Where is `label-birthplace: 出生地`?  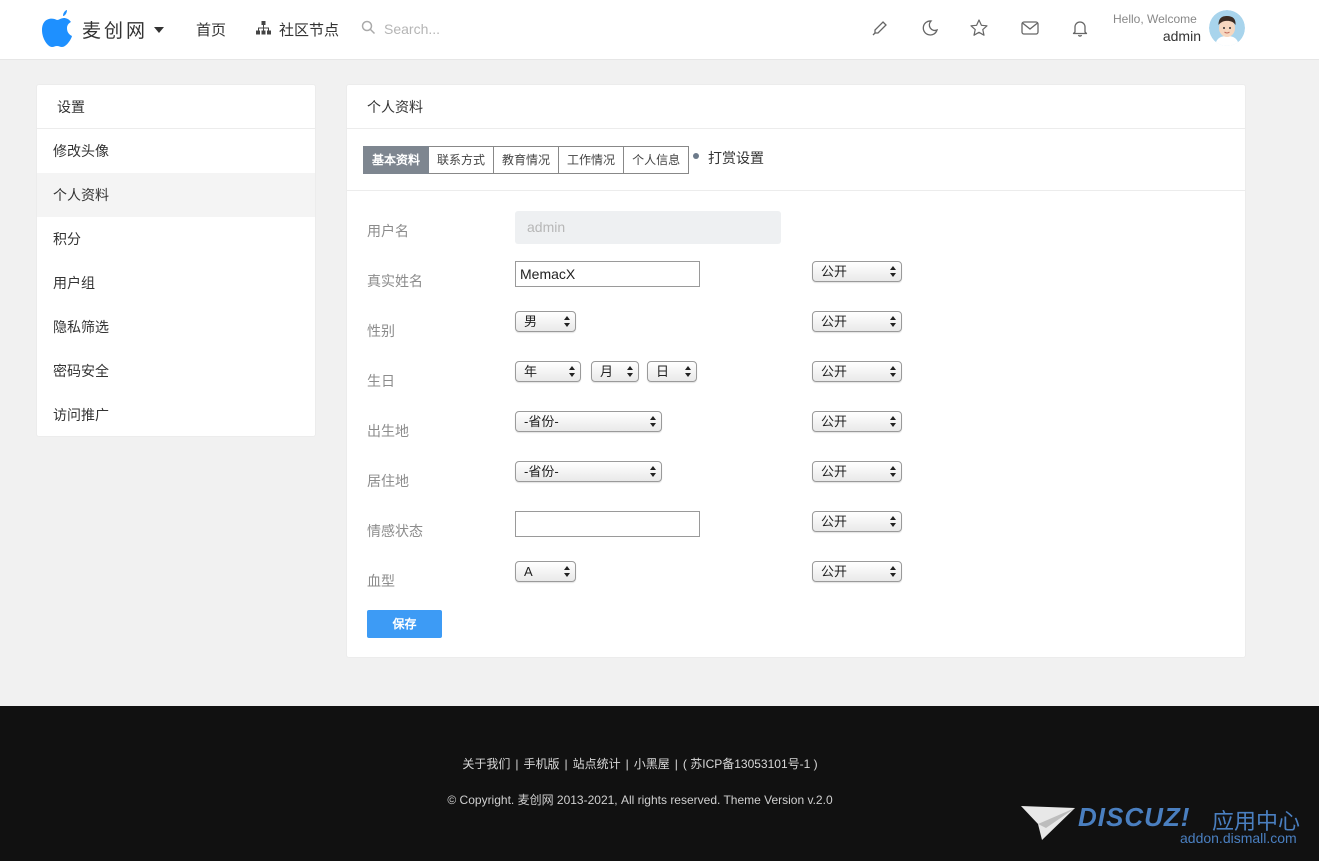 label-birthplace: 出生地 is located at coordinates (388, 431).